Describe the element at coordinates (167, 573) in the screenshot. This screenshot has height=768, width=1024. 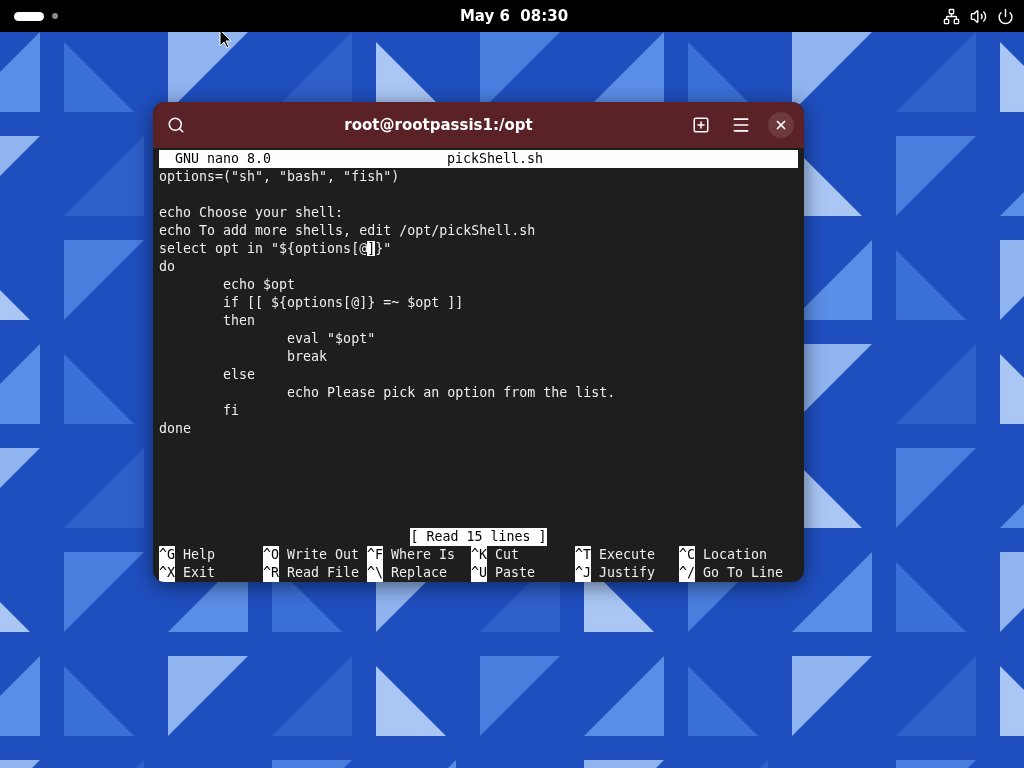
I see `shortcut-key: ^X` at that location.